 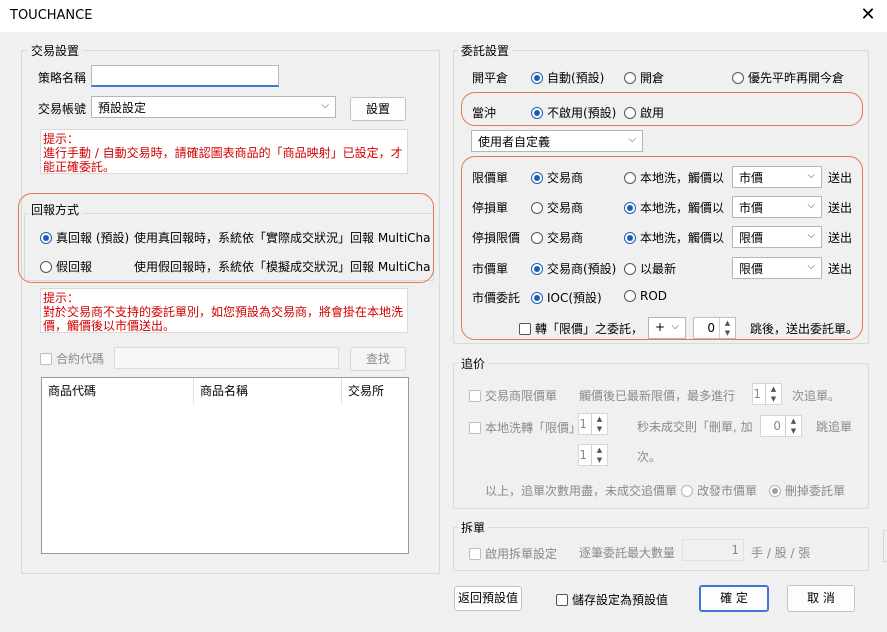 I want to click on hedge-off-radio, so click(x=537, y=113).